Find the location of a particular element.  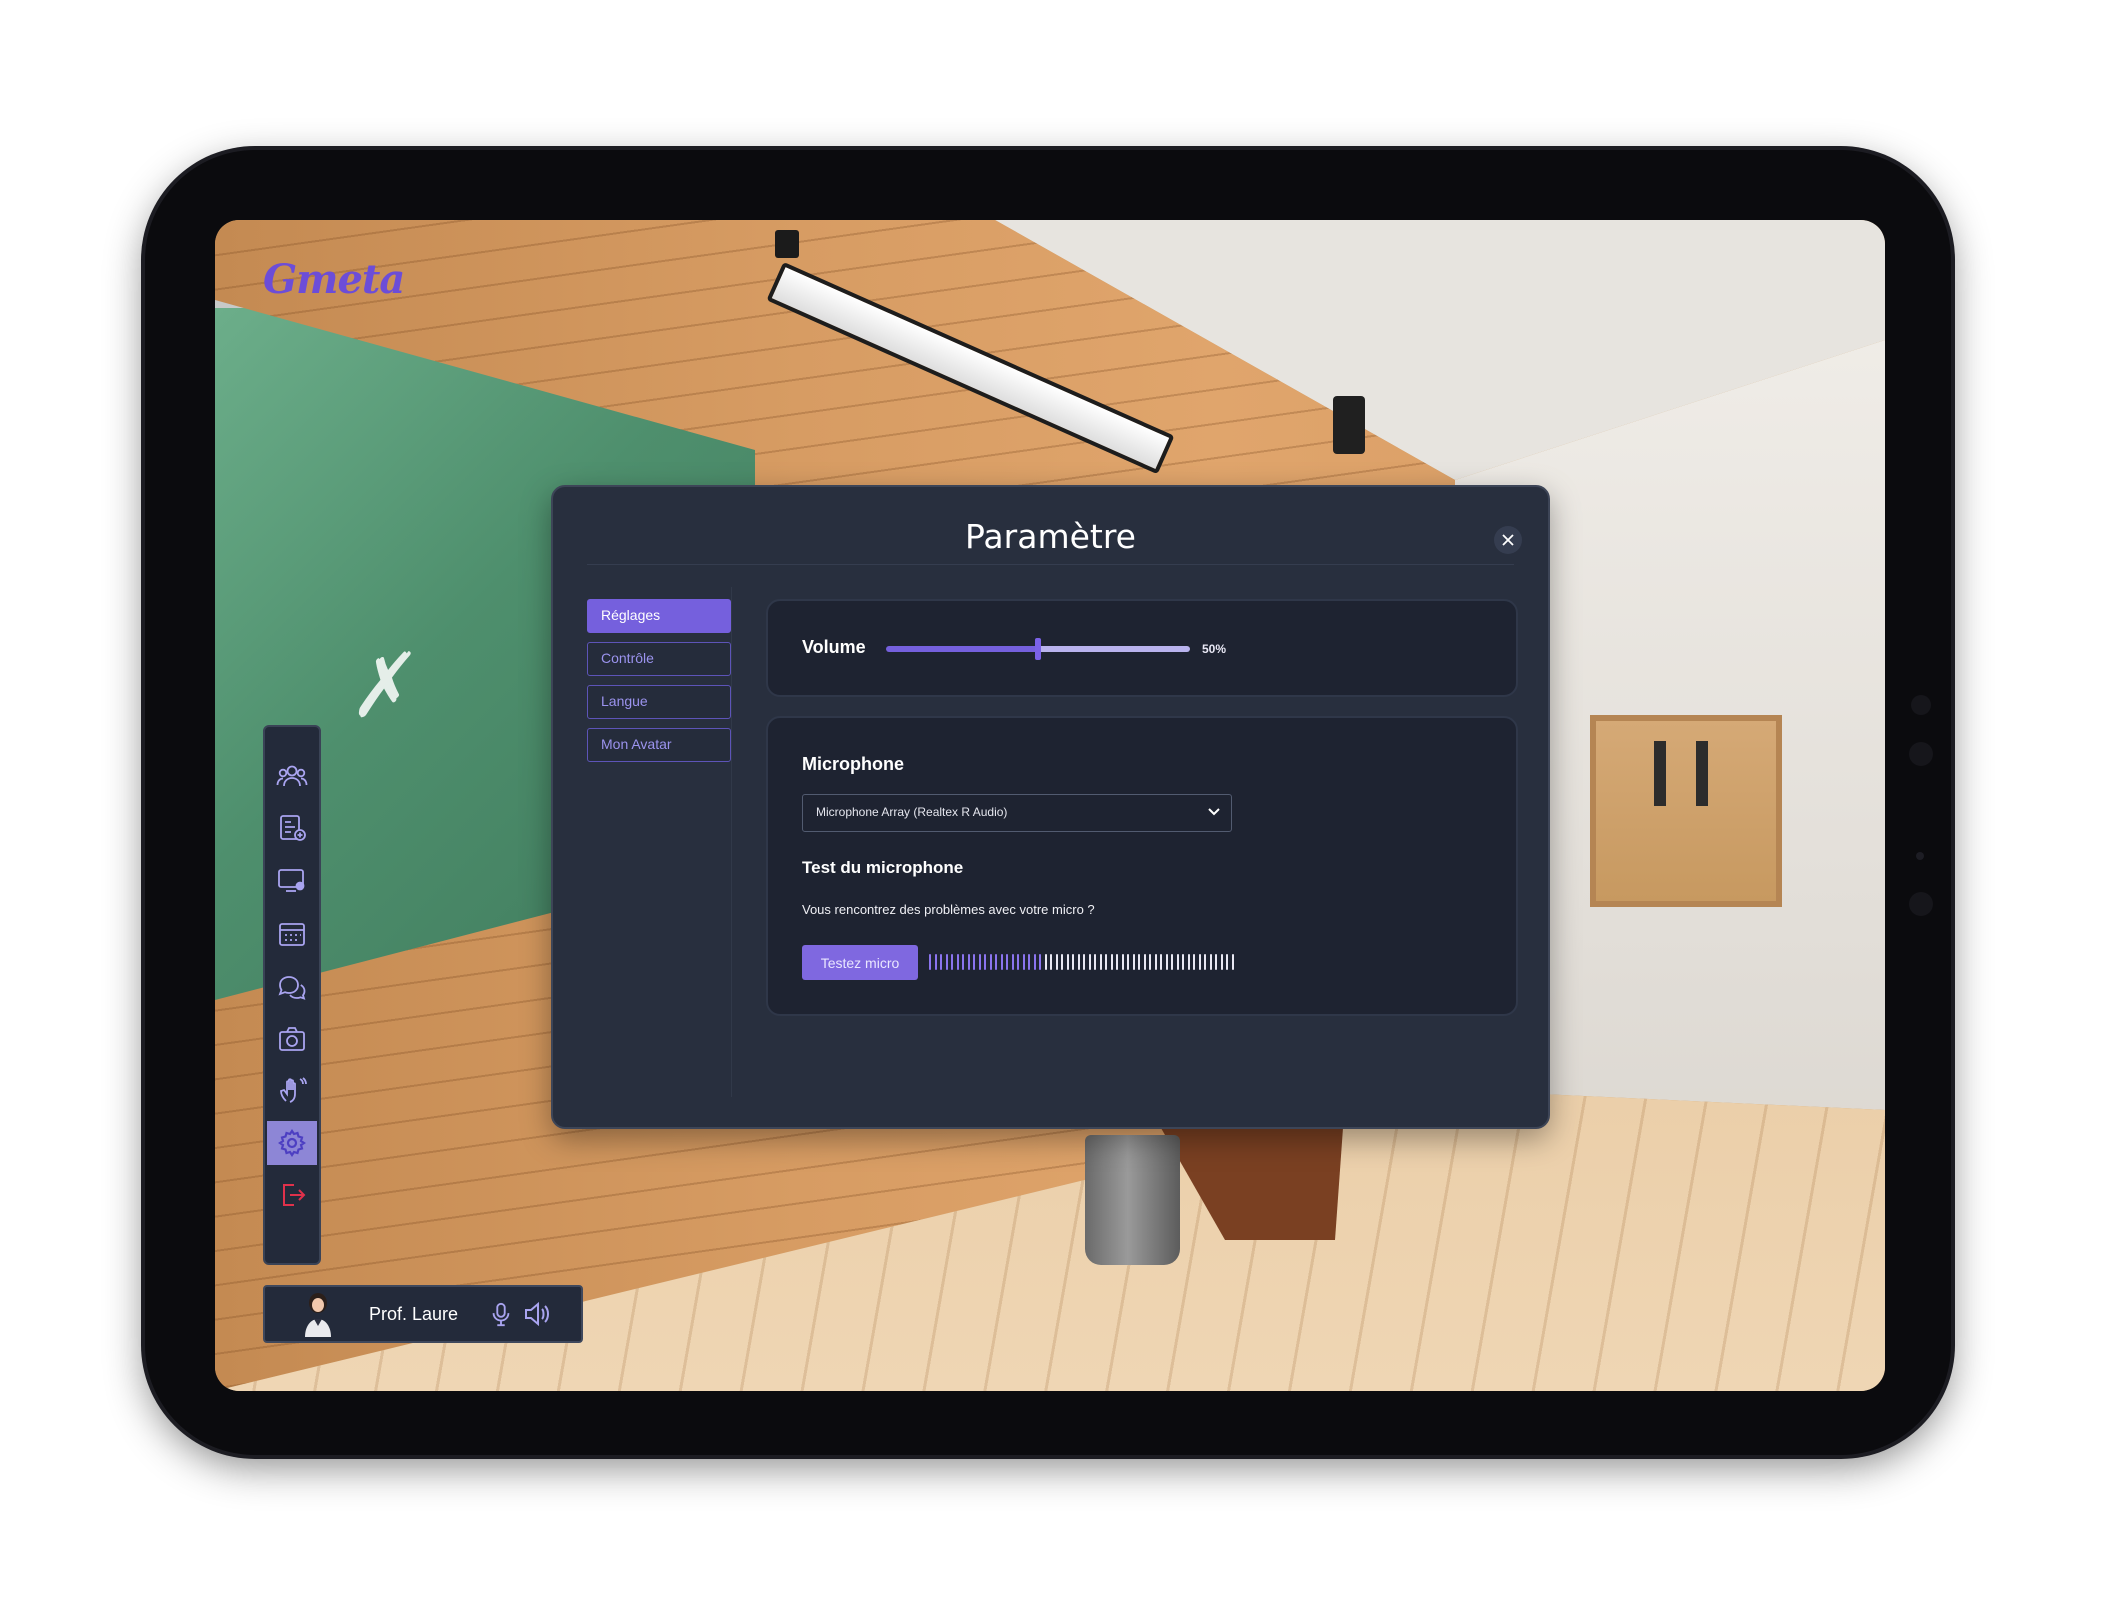

settings-button is located at coordinates (292, 1143).